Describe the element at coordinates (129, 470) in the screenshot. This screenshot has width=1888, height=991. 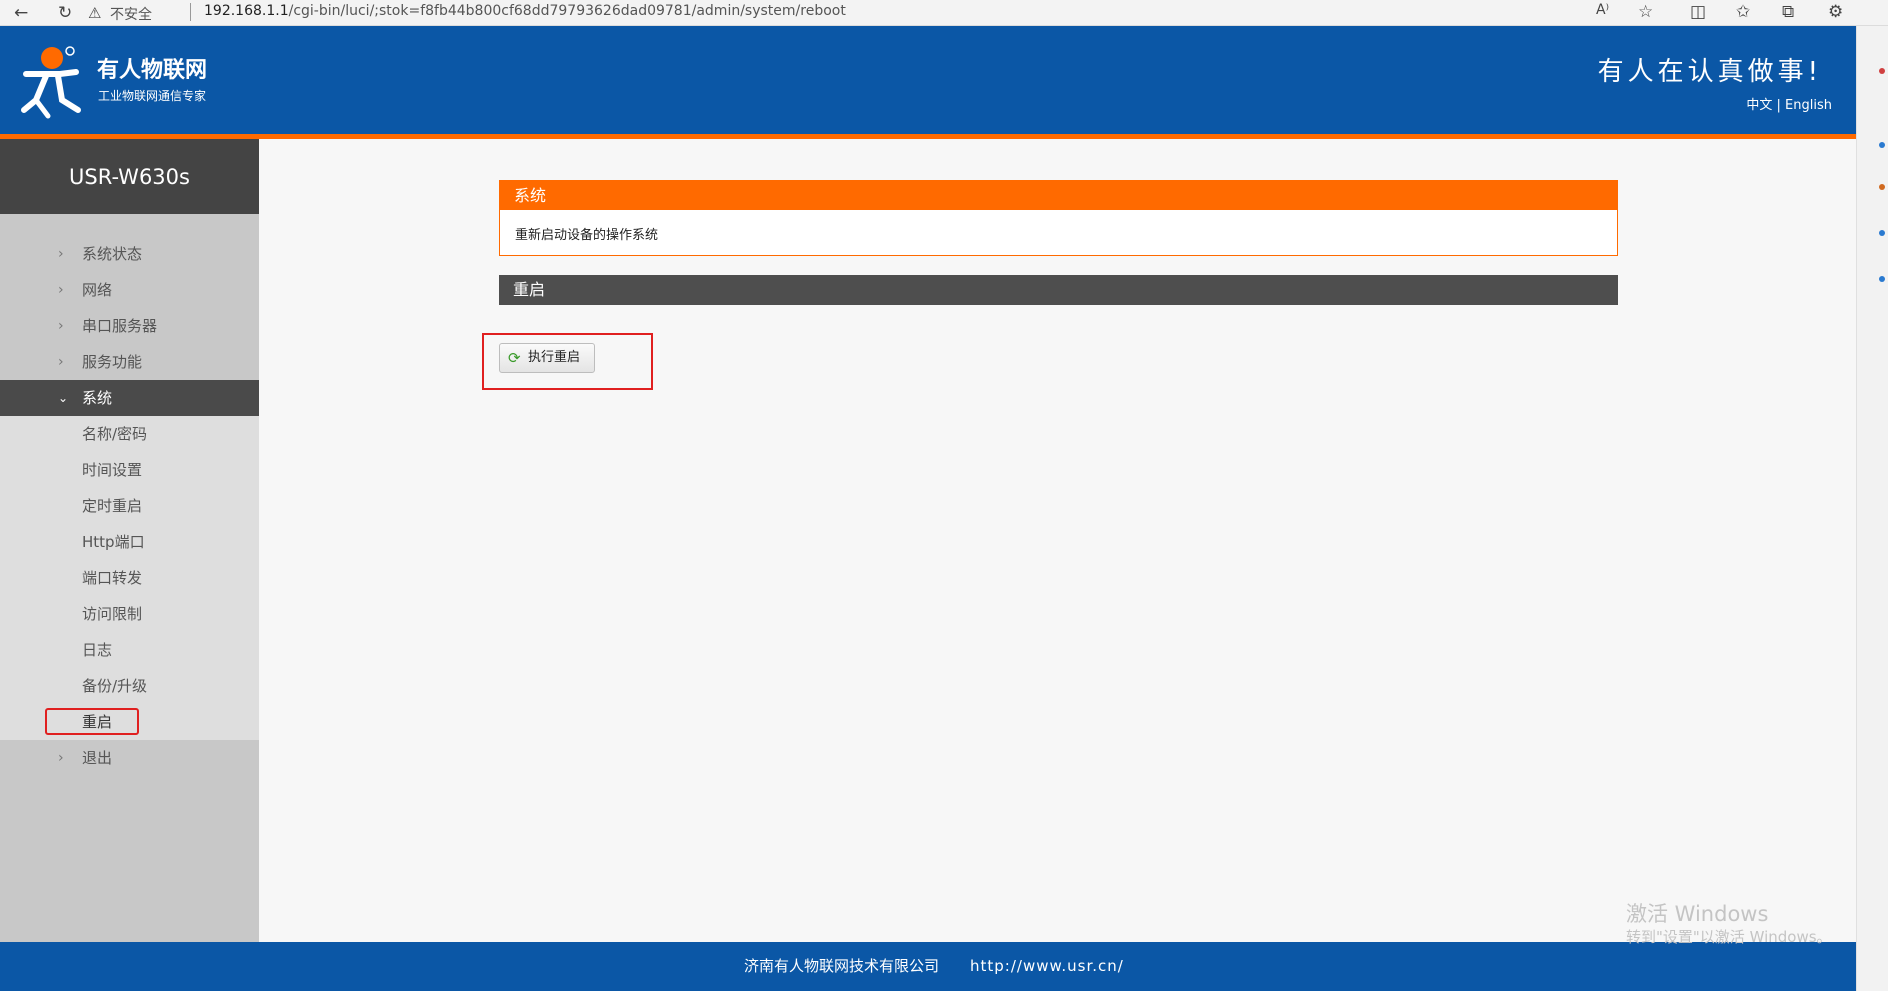
I see `sidebar-subitem-time: 时间设置` at that location.